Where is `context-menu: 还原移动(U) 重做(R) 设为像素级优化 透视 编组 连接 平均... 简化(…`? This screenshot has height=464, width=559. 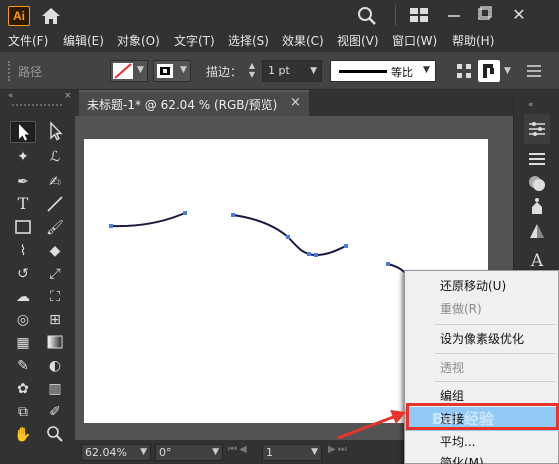
context-menu: 还原移动(U) 重做(R) 设为像素级优化 透视 编组 连接 平均... 简化(… is located at coordinates (481, 367).